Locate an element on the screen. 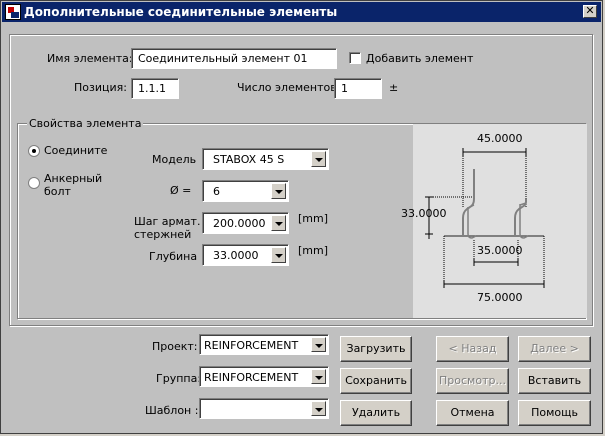 Image resolution: width=605 pixels, height=436 pixels. template-label: Шаблон : is located at coordinates (172, 410).